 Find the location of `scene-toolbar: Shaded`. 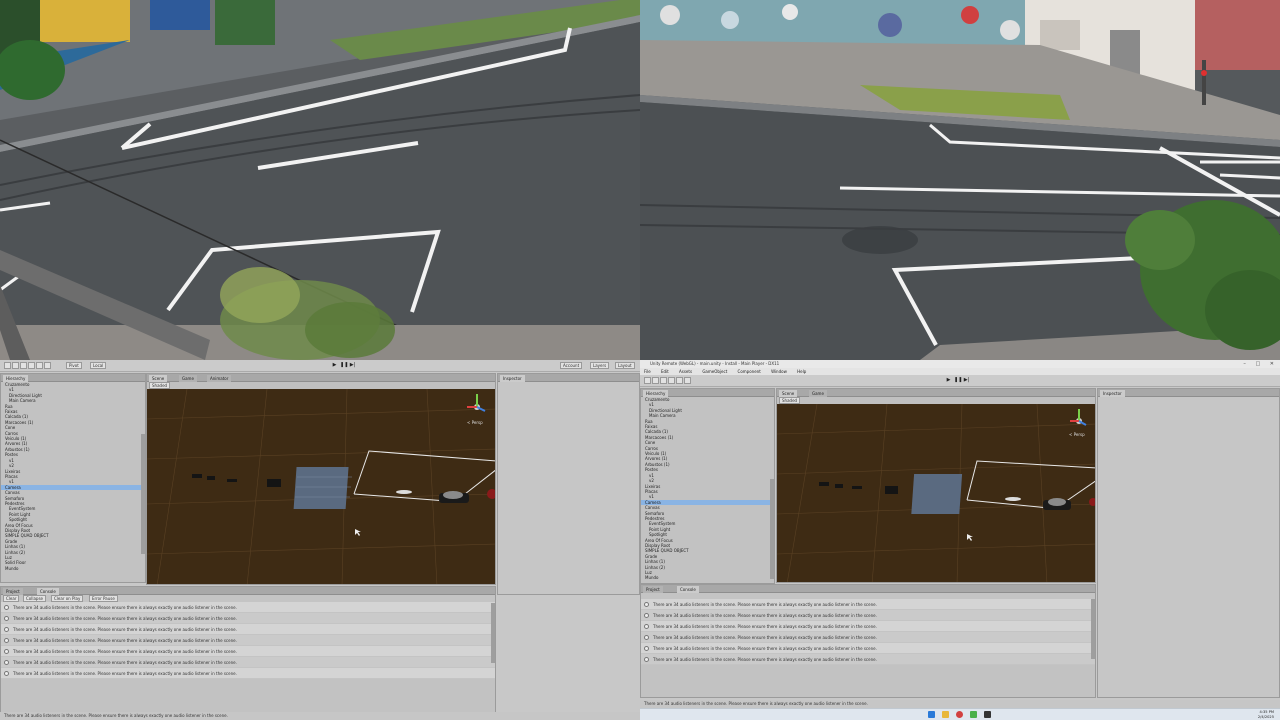

scene-toolbar: Shaded is located at coordinates (321, 385).